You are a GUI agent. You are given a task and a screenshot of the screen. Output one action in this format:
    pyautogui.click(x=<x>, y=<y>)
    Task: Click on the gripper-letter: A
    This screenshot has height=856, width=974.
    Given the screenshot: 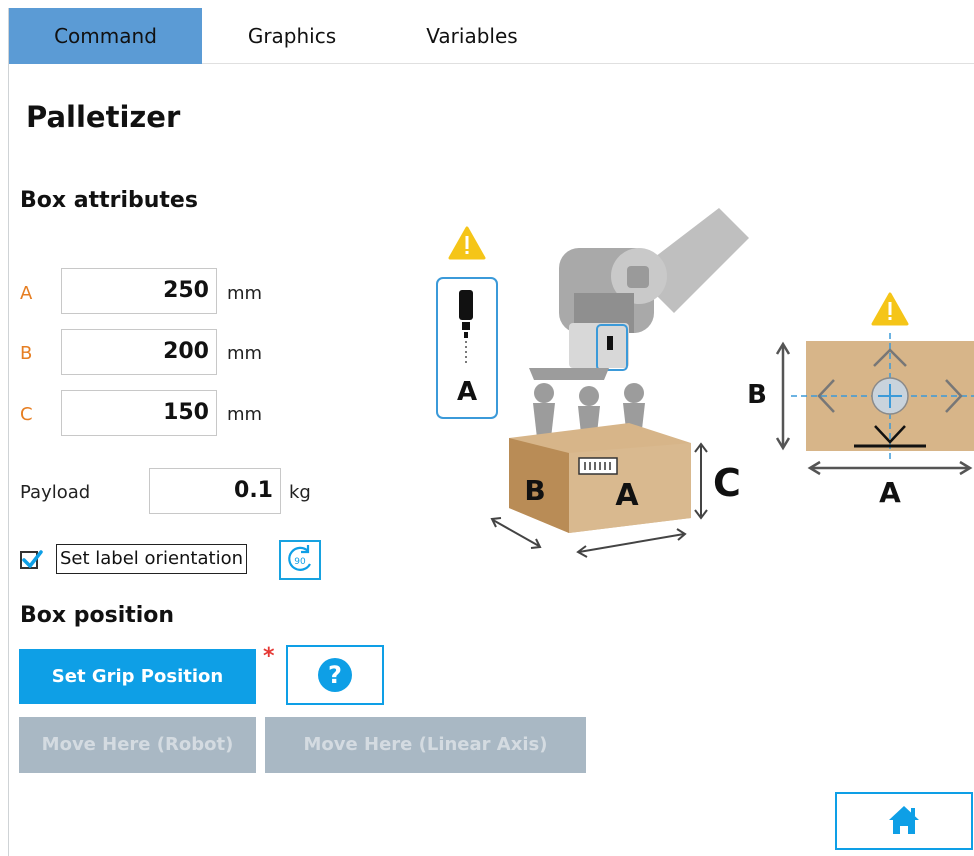 What is the action you would take?
    pyautogui.click(x=467, y=392)
    